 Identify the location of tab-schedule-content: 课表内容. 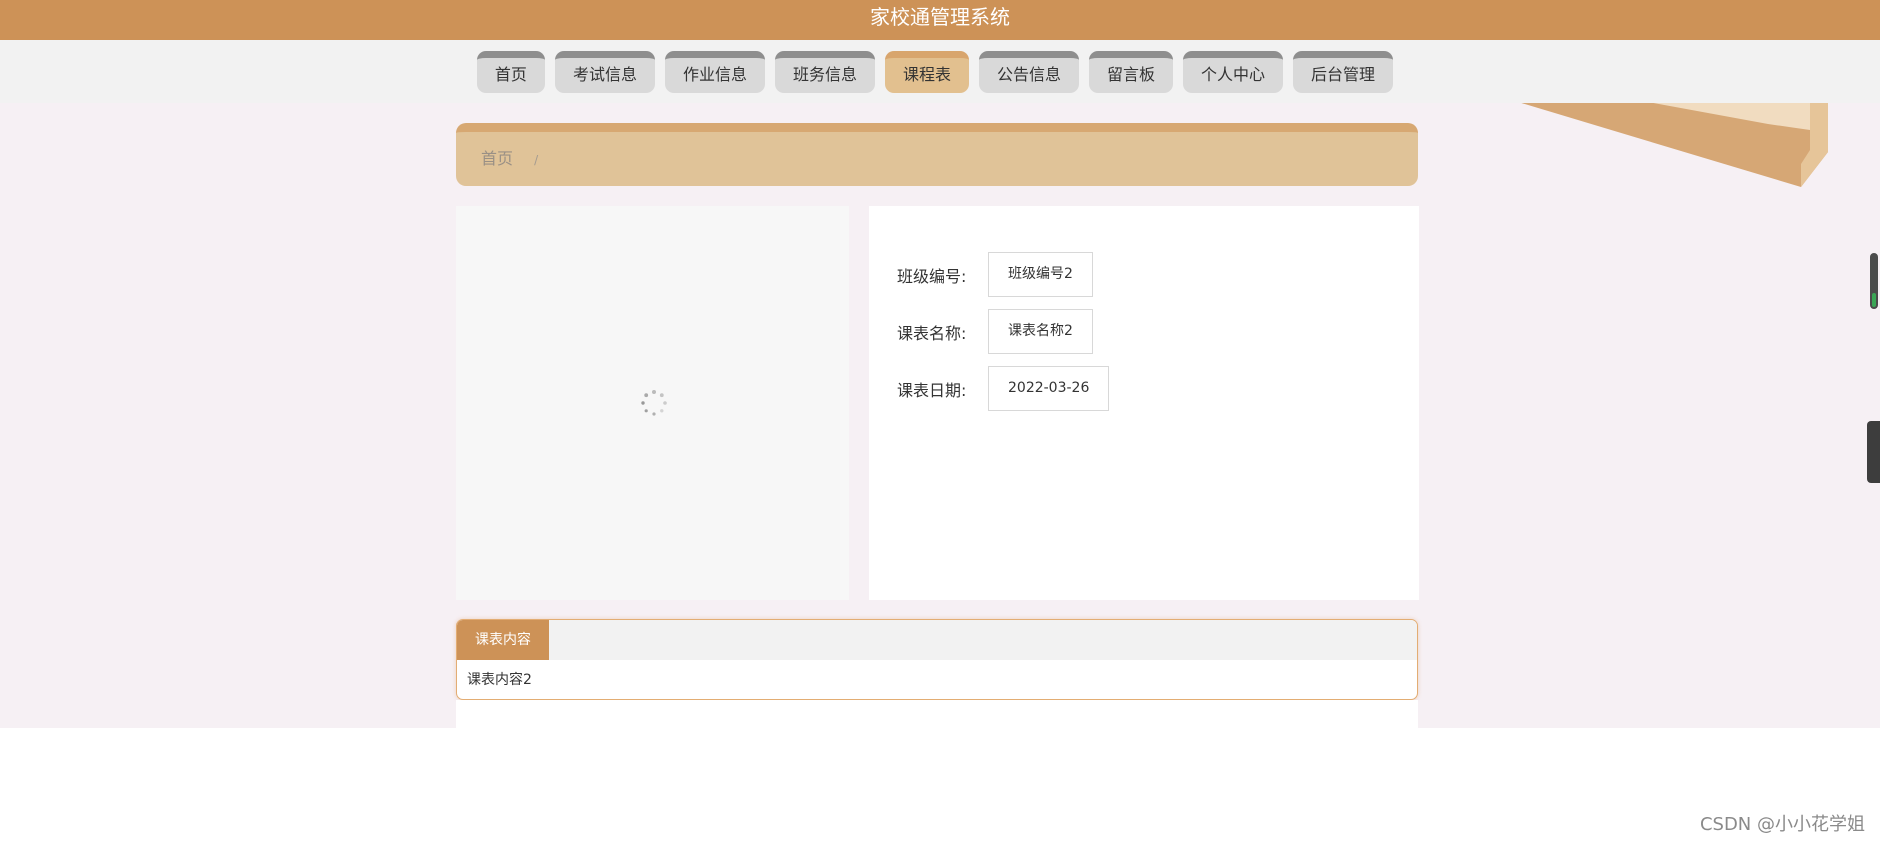
(503, 640).